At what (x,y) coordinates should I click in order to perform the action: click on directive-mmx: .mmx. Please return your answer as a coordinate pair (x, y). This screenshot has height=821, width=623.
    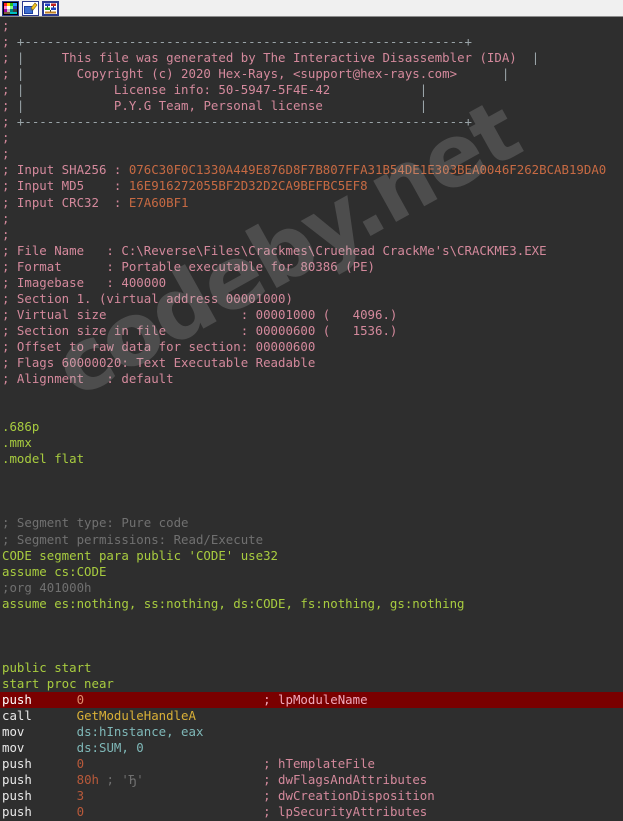
    Looking at the image, I should click on (17, 443).